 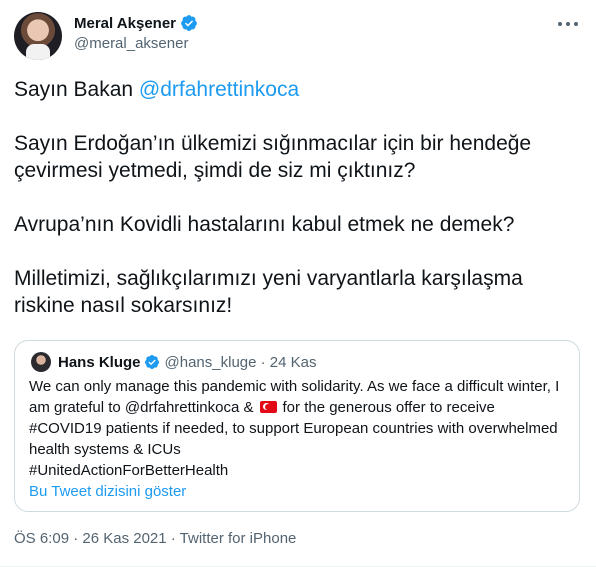 I want to click on show-thread-link: Bu Tweet dizisini göster, so click(x=107, y=491).